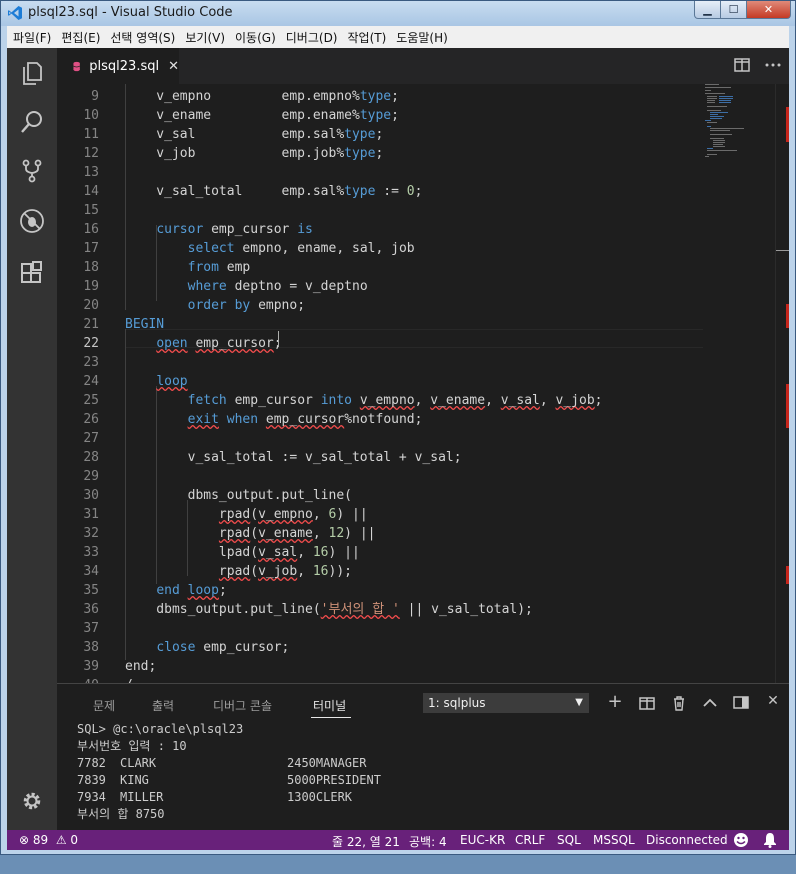  I want to click on line-number: 33, so click(91, 552).